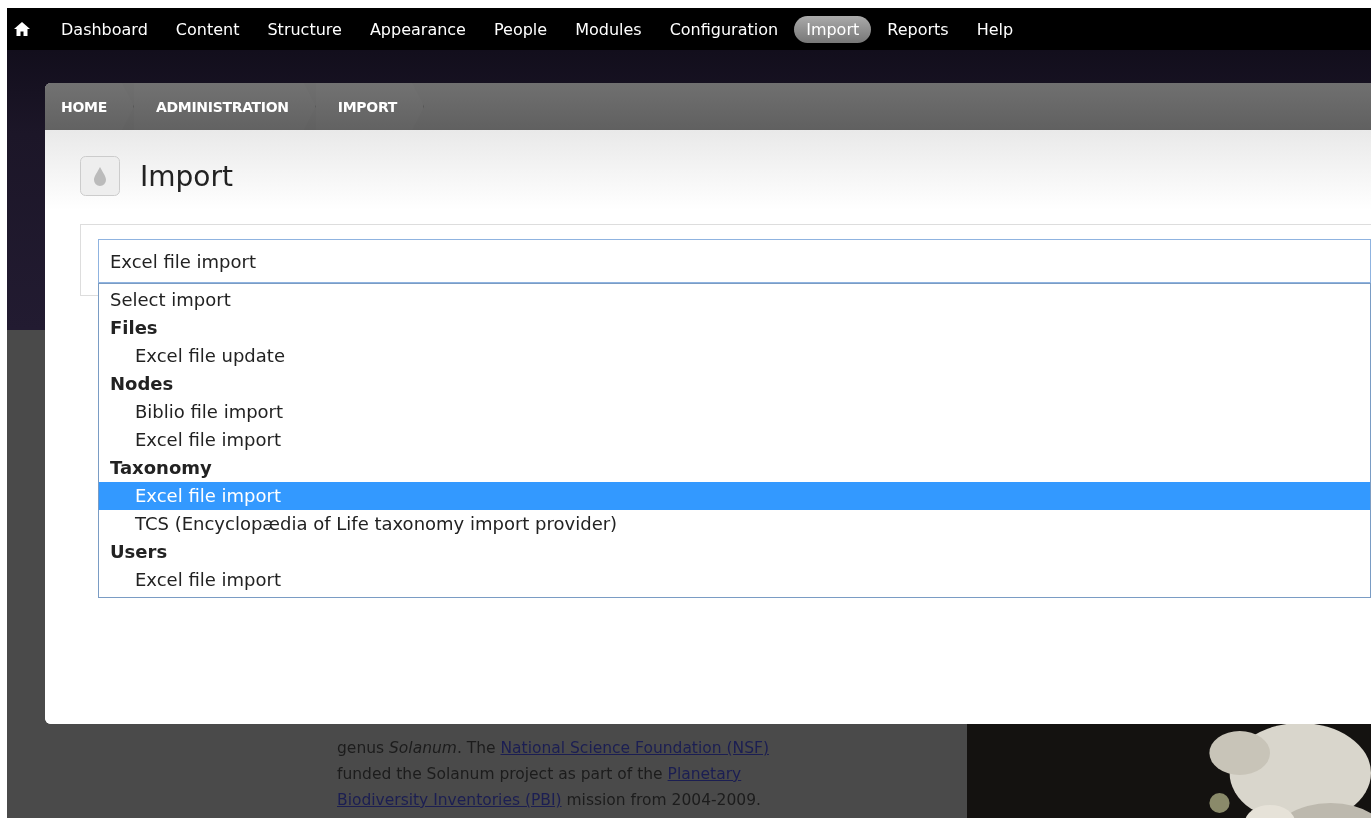  I want to click on nav-item: Configuration, so click(724, 29).